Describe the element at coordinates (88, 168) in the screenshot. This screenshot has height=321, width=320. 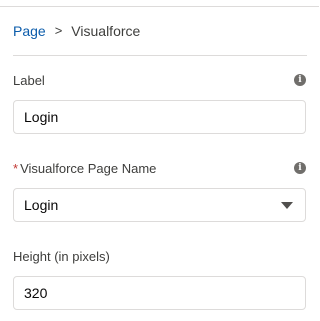
I see `page-name-label-text: Visualforce Page Name` at that location.